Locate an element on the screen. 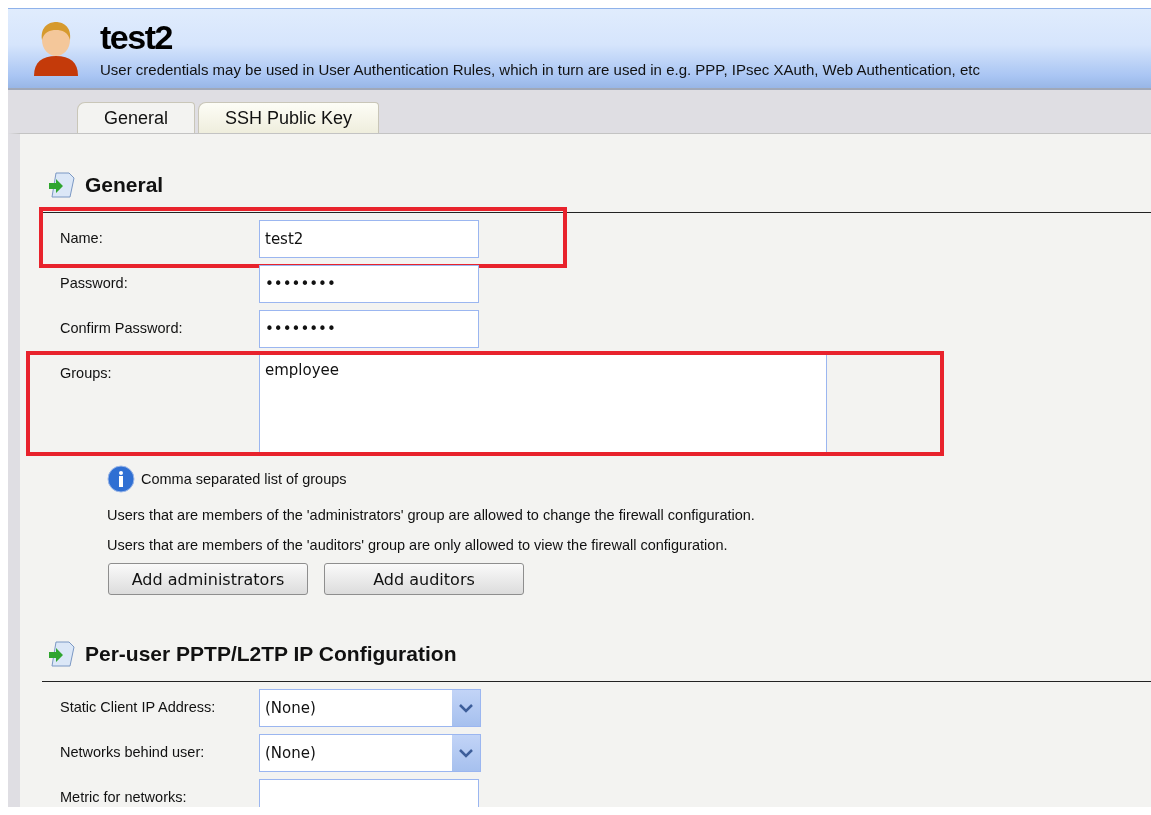 This screenshot has width=1151, height=815. field-label: Groups: is located at coordinates (86, 372).